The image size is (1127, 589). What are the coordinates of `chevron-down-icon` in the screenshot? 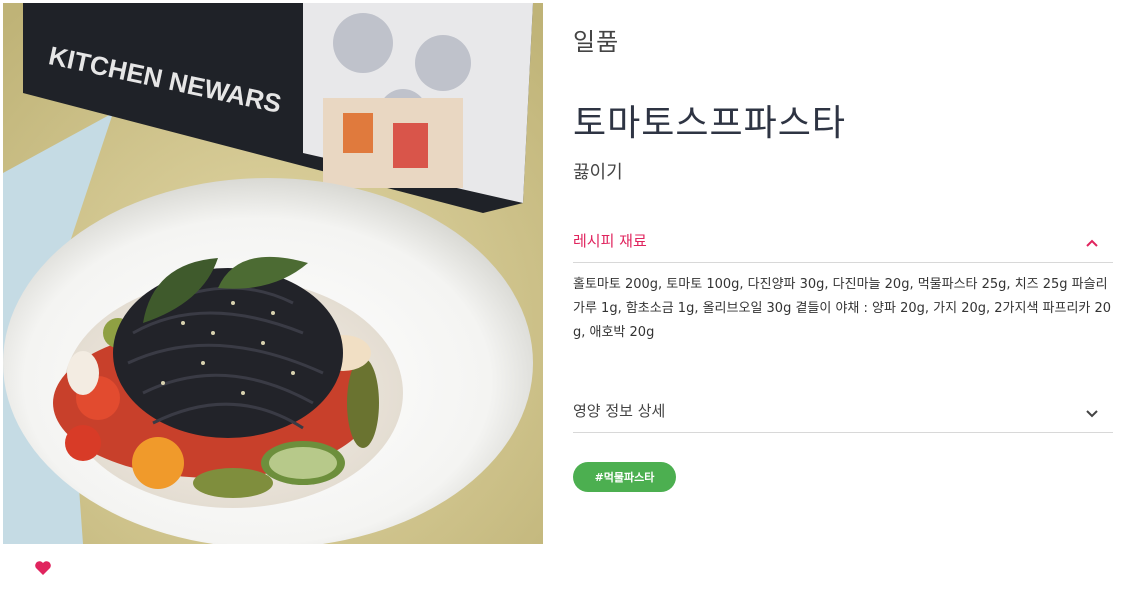 It's located at (1092, 413).